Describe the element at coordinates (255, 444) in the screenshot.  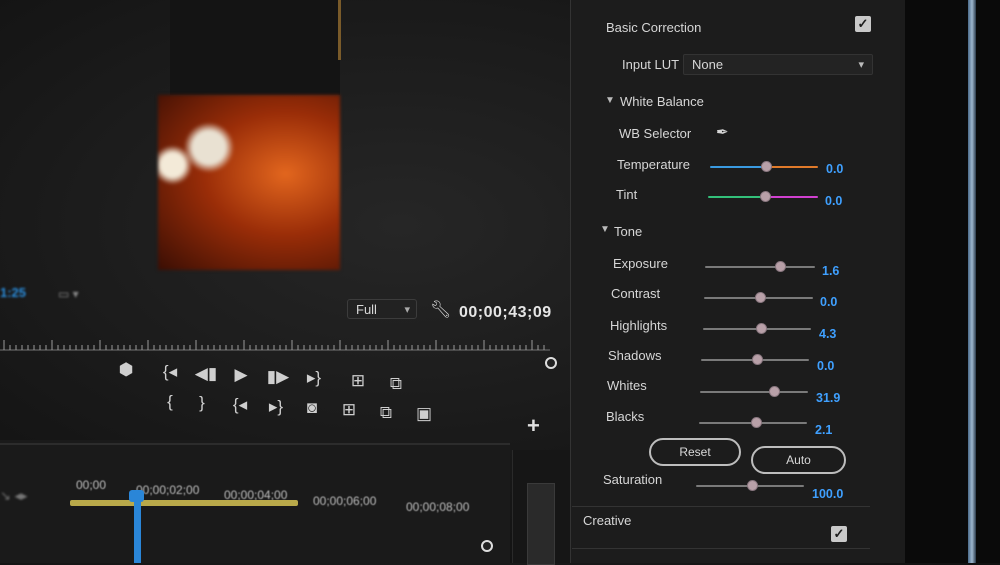
I see `timeline-divider` at that location.